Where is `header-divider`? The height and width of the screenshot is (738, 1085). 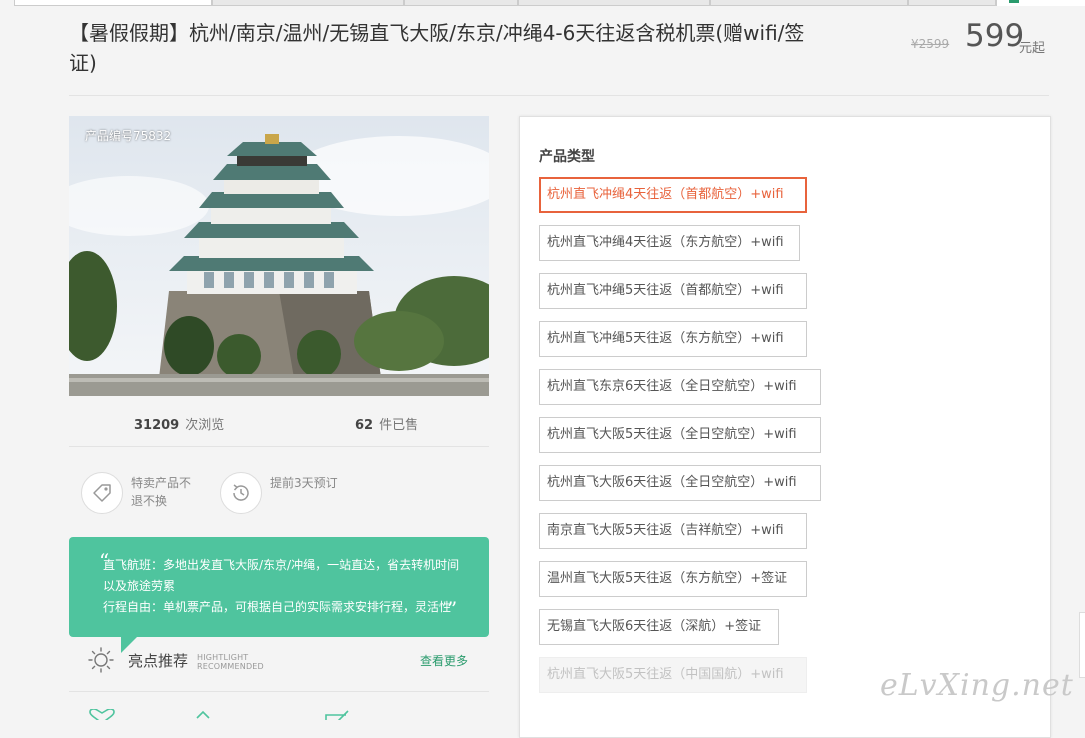 header-divider is located at coordinates (559, 95).